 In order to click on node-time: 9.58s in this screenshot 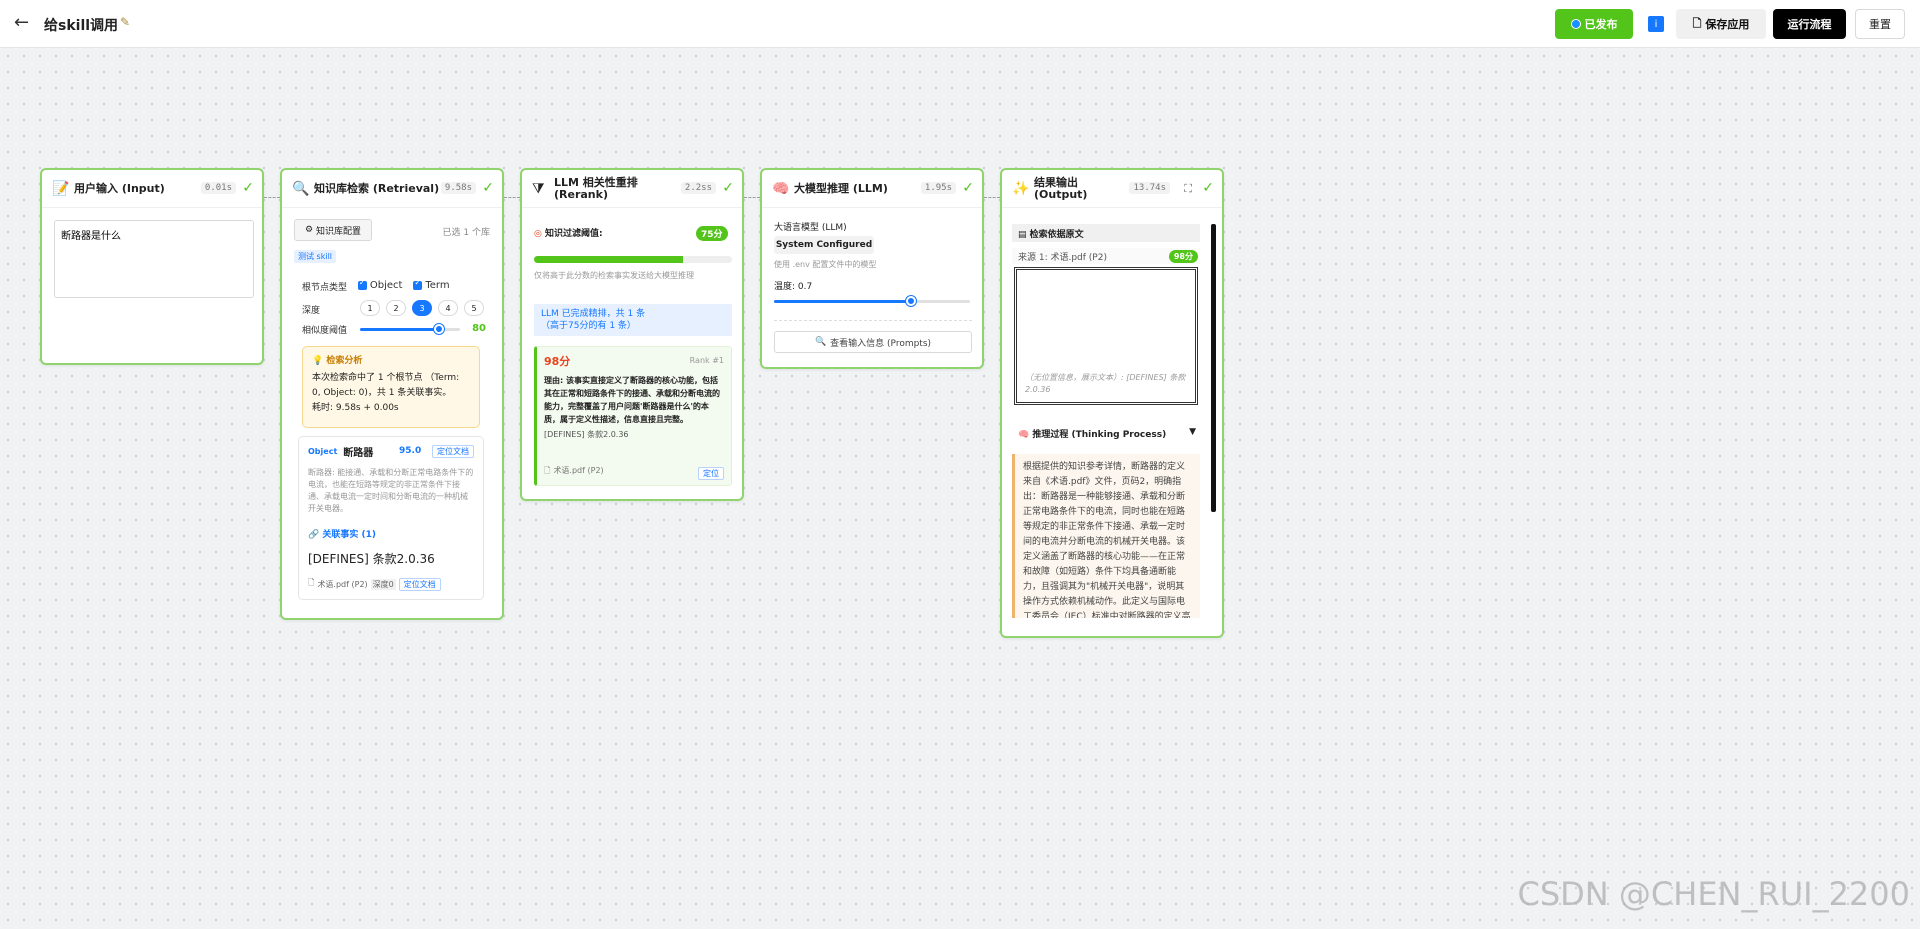, I will do `click(458, 188)`.